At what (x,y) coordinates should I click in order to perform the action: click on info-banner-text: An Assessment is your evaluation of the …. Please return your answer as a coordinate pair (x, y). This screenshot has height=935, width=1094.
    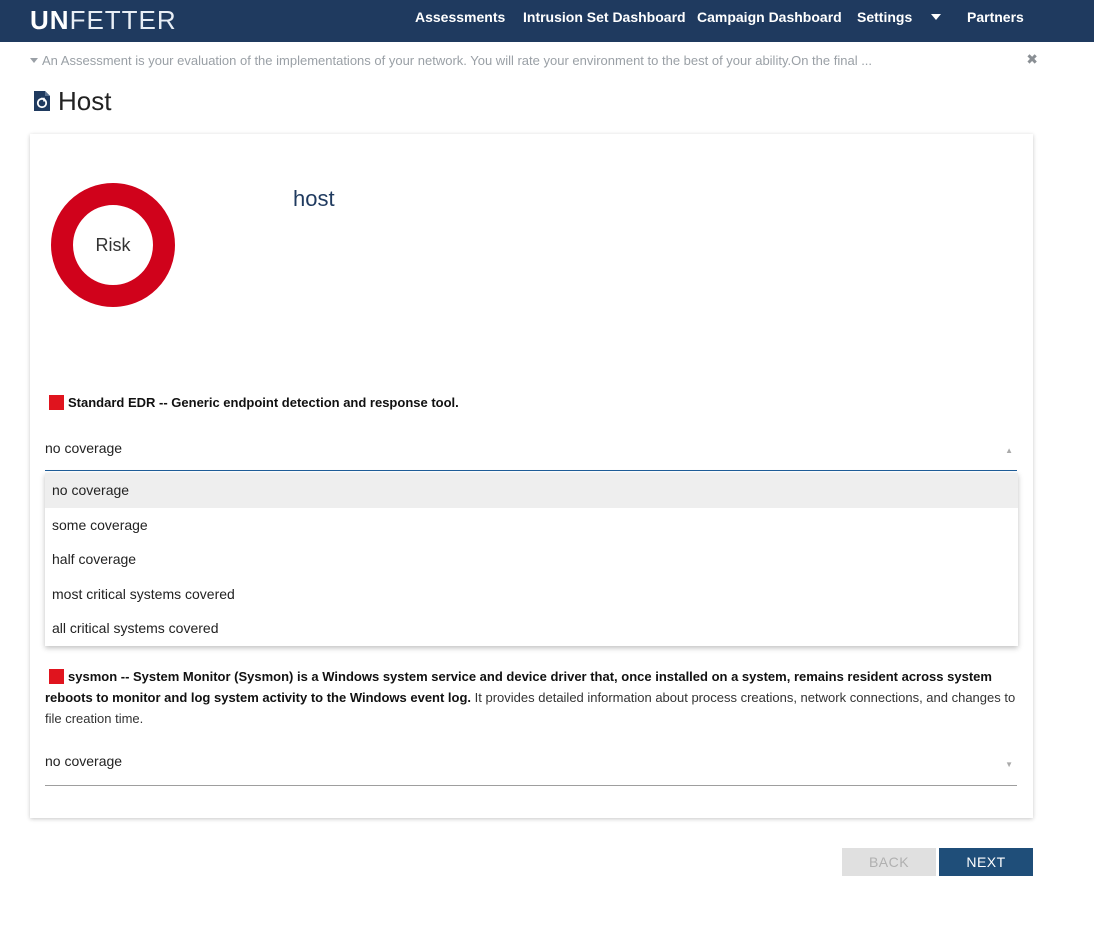
    Looking at the image, I should click on (457, 60).